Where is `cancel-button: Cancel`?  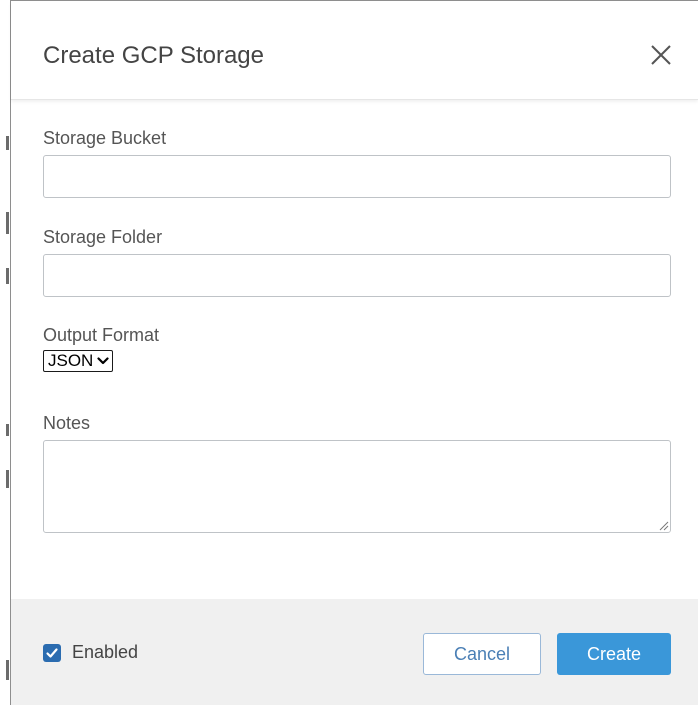 cancel-button: Cancel is located at coordinates (482, 654).